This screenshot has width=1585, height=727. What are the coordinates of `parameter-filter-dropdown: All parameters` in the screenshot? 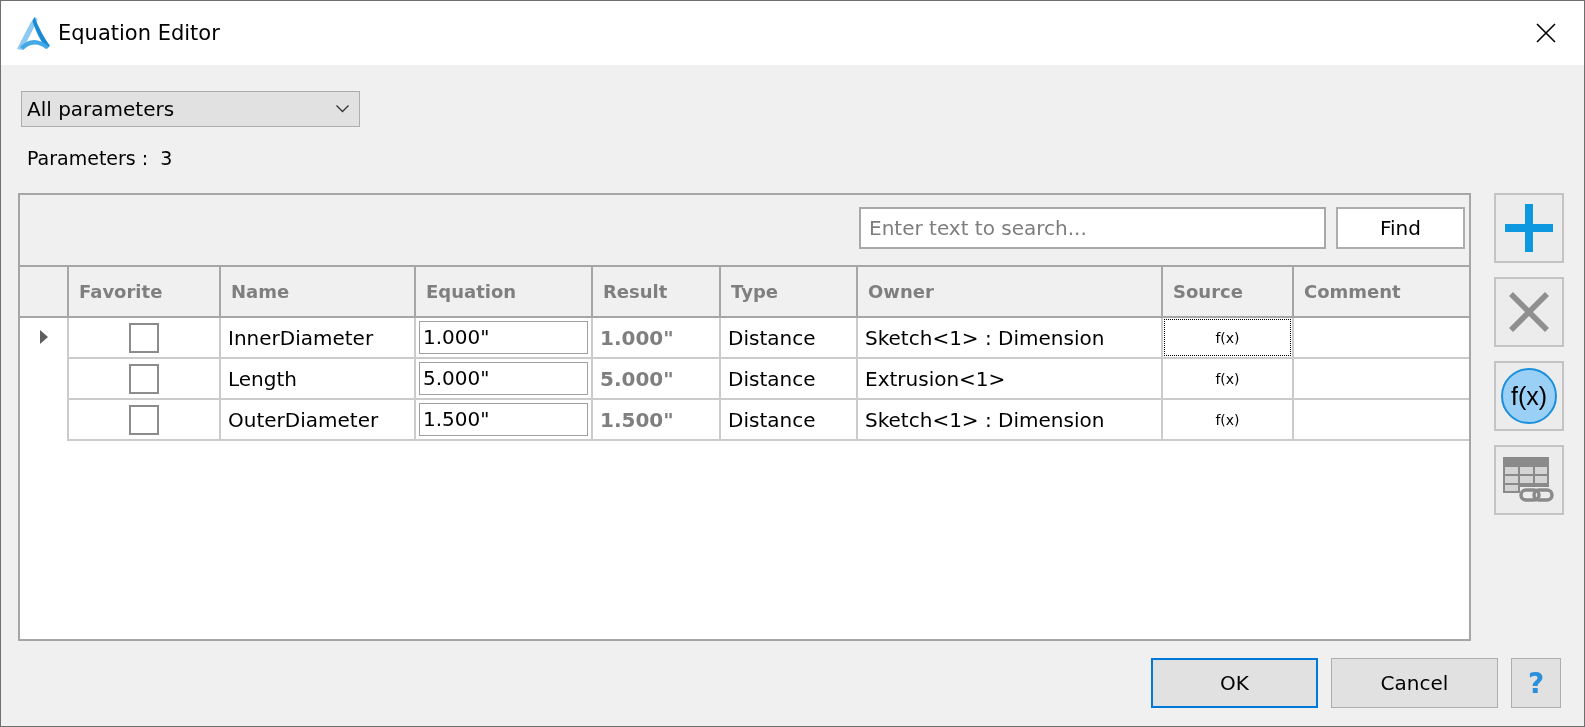 It's located at (190, 109).